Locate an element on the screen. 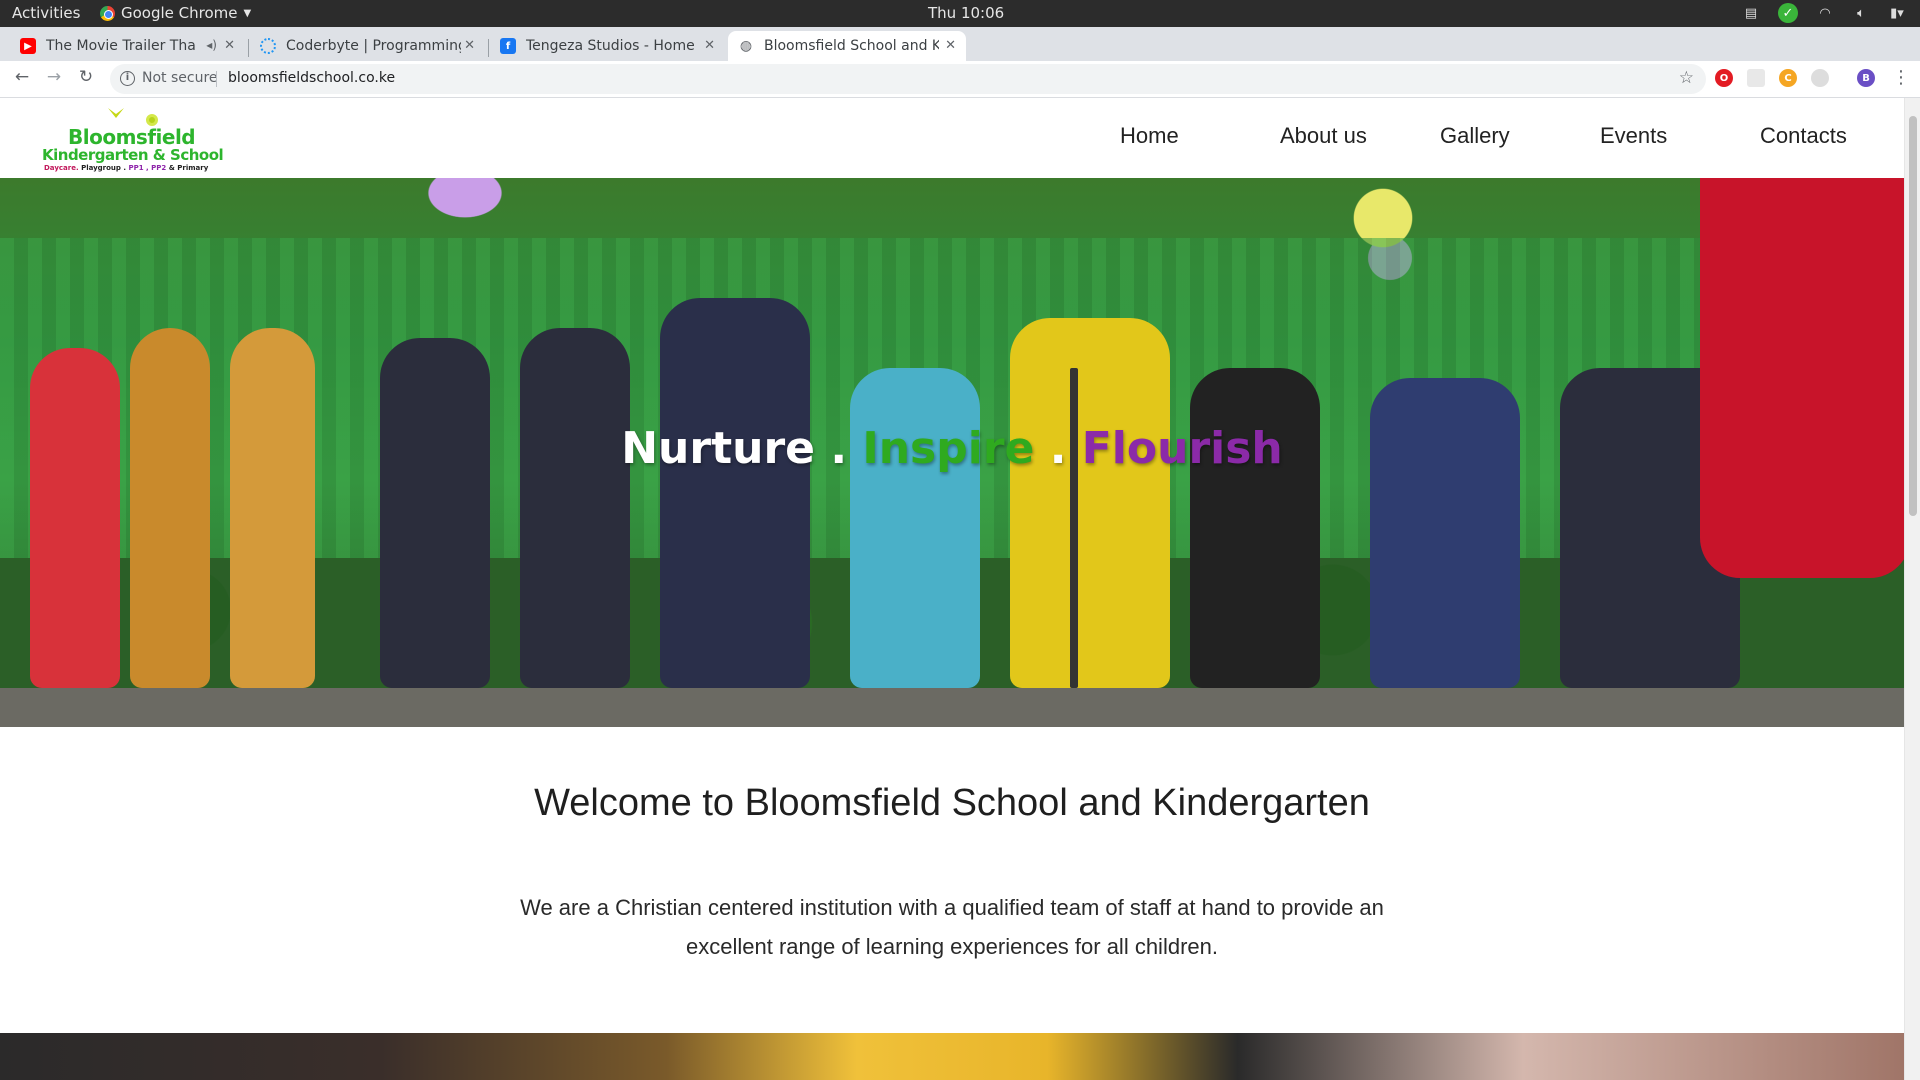  tab-title: Tengeza Studios - Home is located at coordinates (610, 46).